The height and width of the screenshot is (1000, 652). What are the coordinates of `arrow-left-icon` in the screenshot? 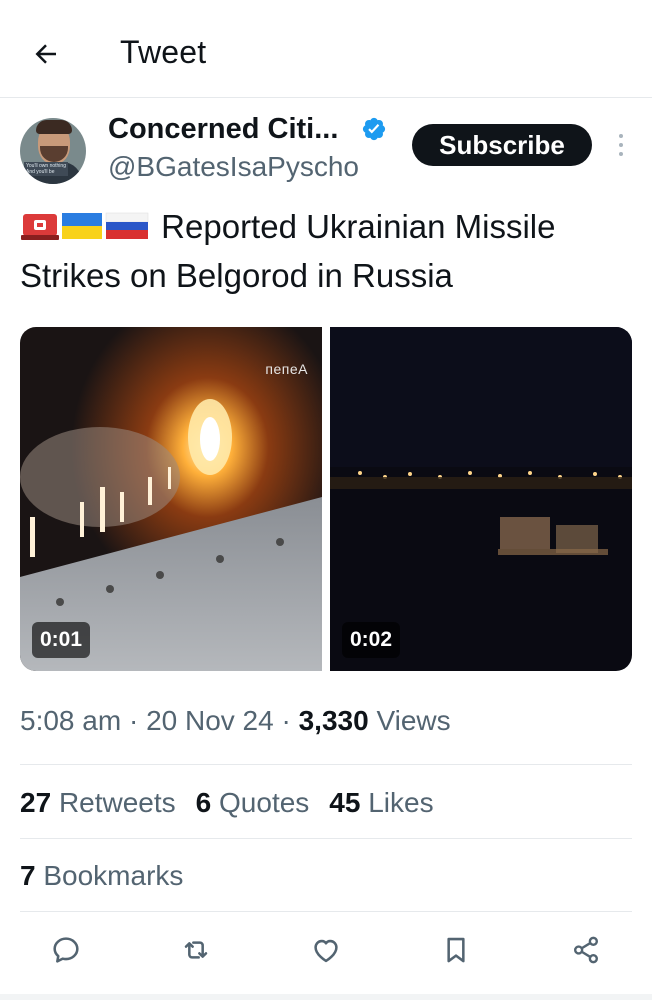 It's located at (45, 54).